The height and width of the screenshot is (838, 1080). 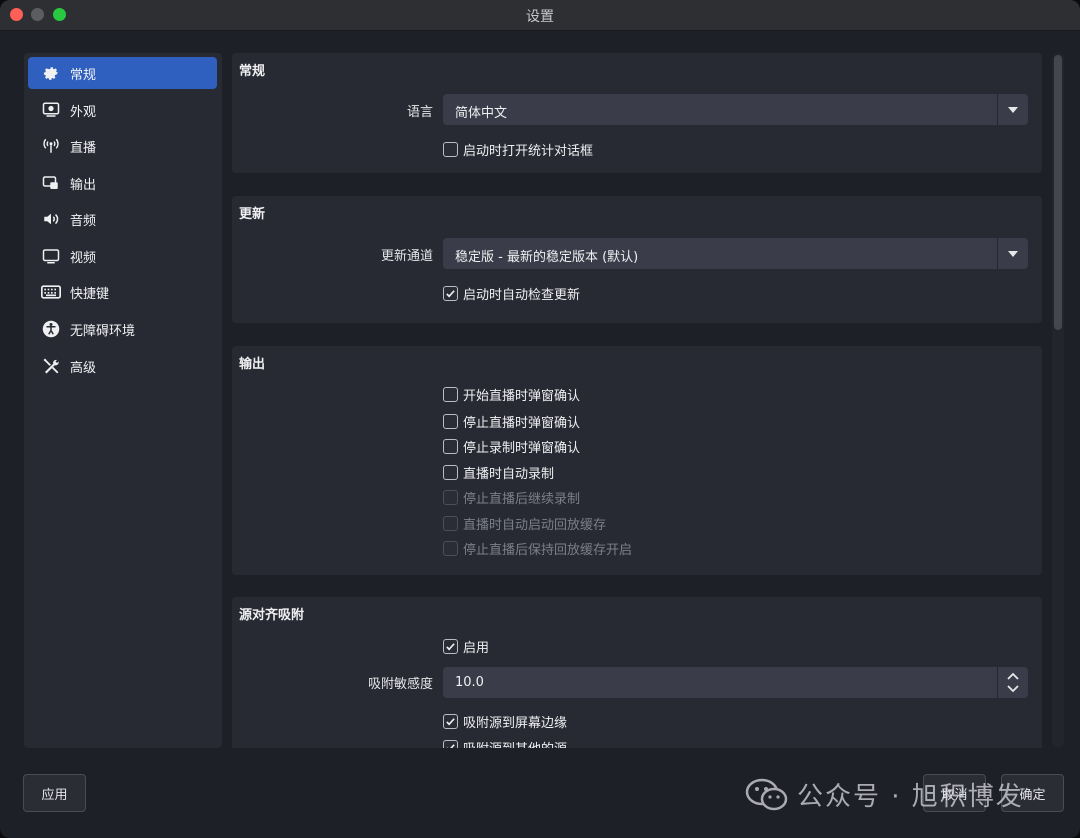 What do you see at coordinates (122, 366) in the screenshot?
I see `sidebar-item-advanced: 高级` at bounding box center [122, 366].